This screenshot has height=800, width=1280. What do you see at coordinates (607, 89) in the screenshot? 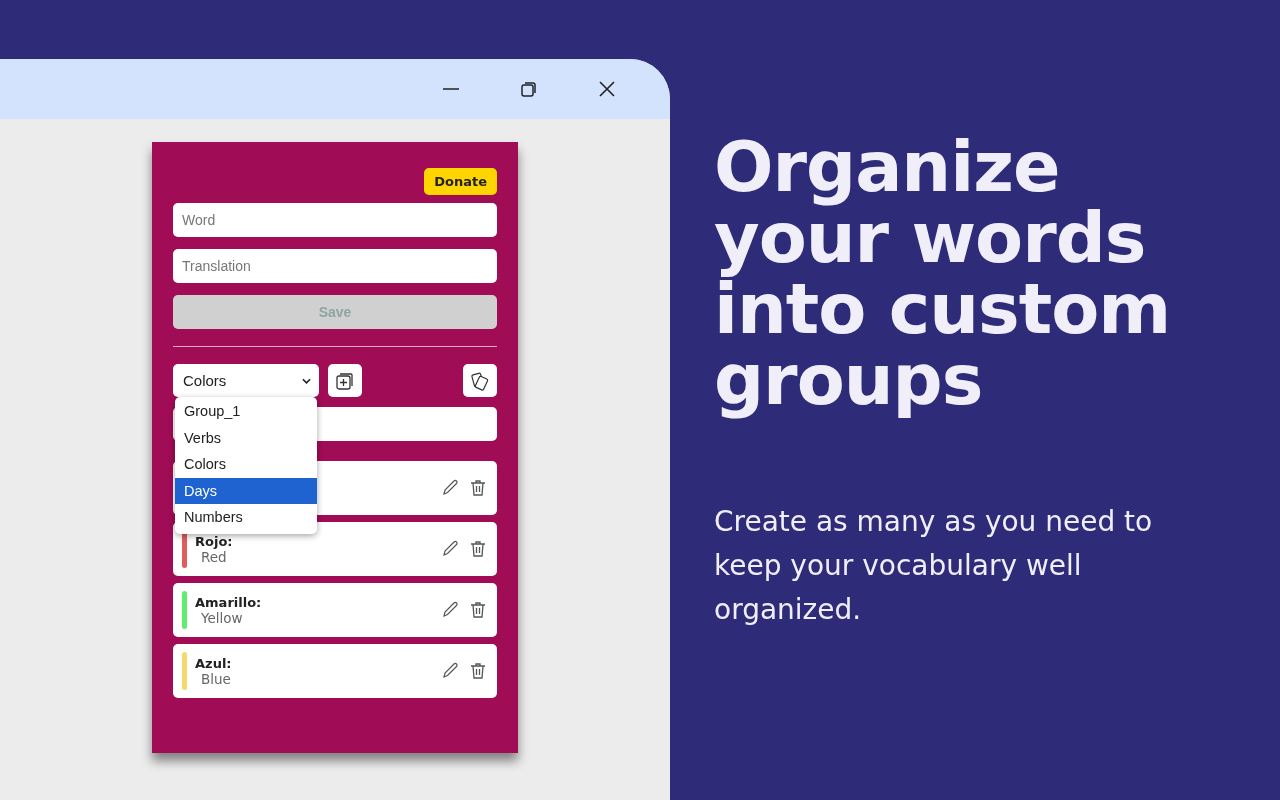
I see `close-icon` at bounding box center [607, 89].